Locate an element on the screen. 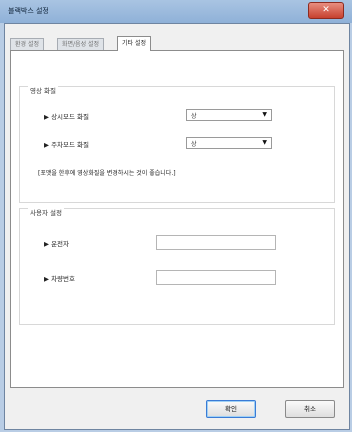 The image size is (352, 432). dialog-title: 블랙박스 설정 is located at coordinates (28, 11).